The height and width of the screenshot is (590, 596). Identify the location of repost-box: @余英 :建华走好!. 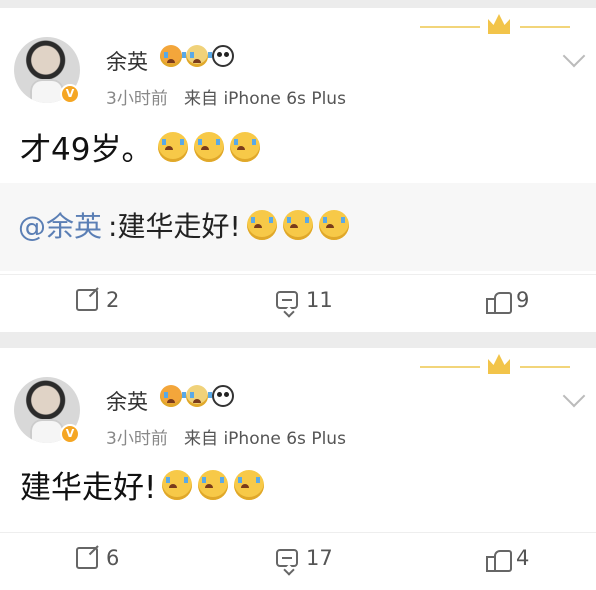
(298, 227).